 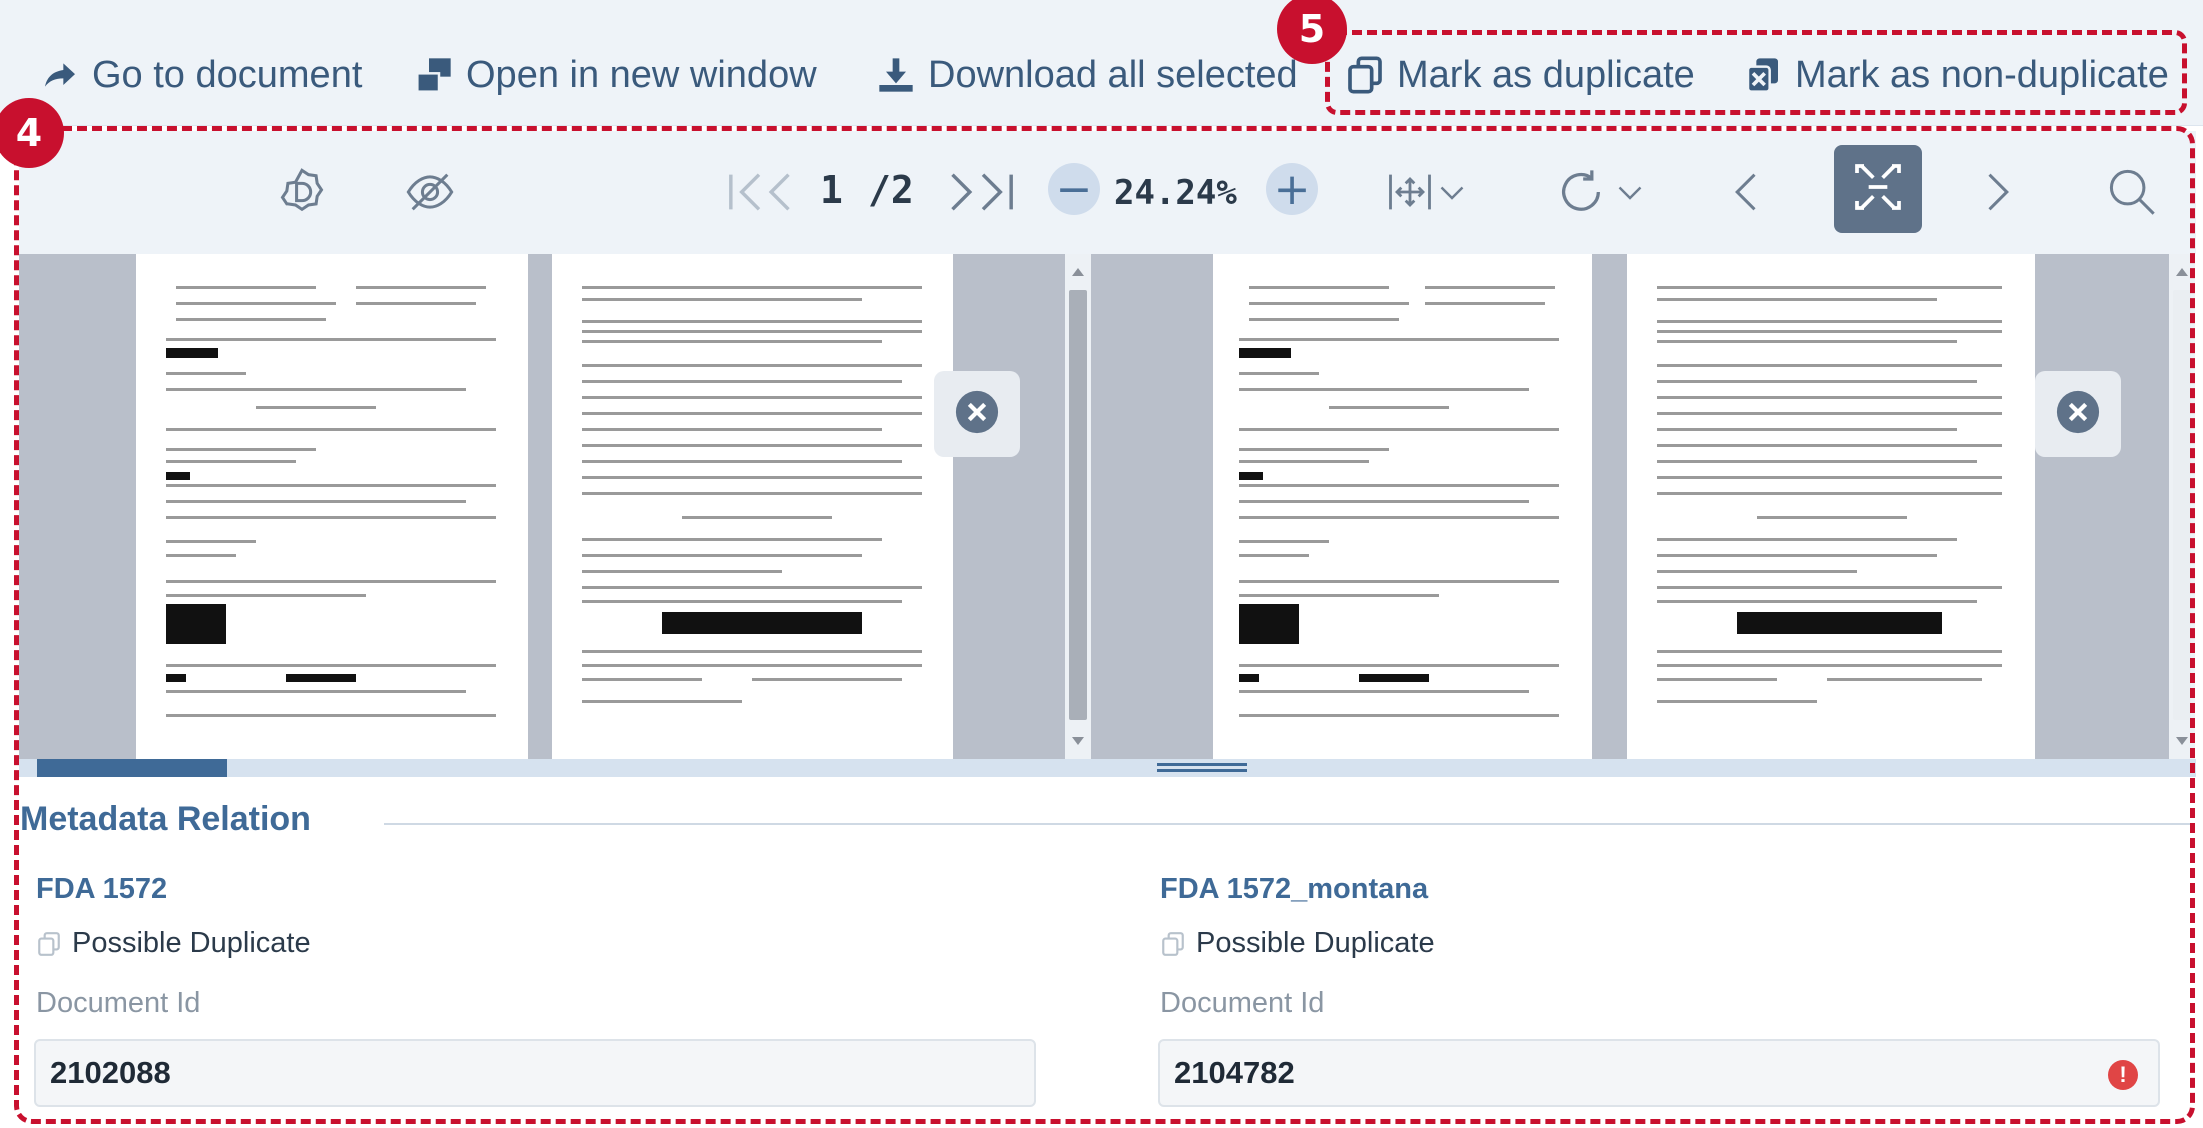 I want to click on open-new-window-label: Open in new window, so click(x=641, y=74).